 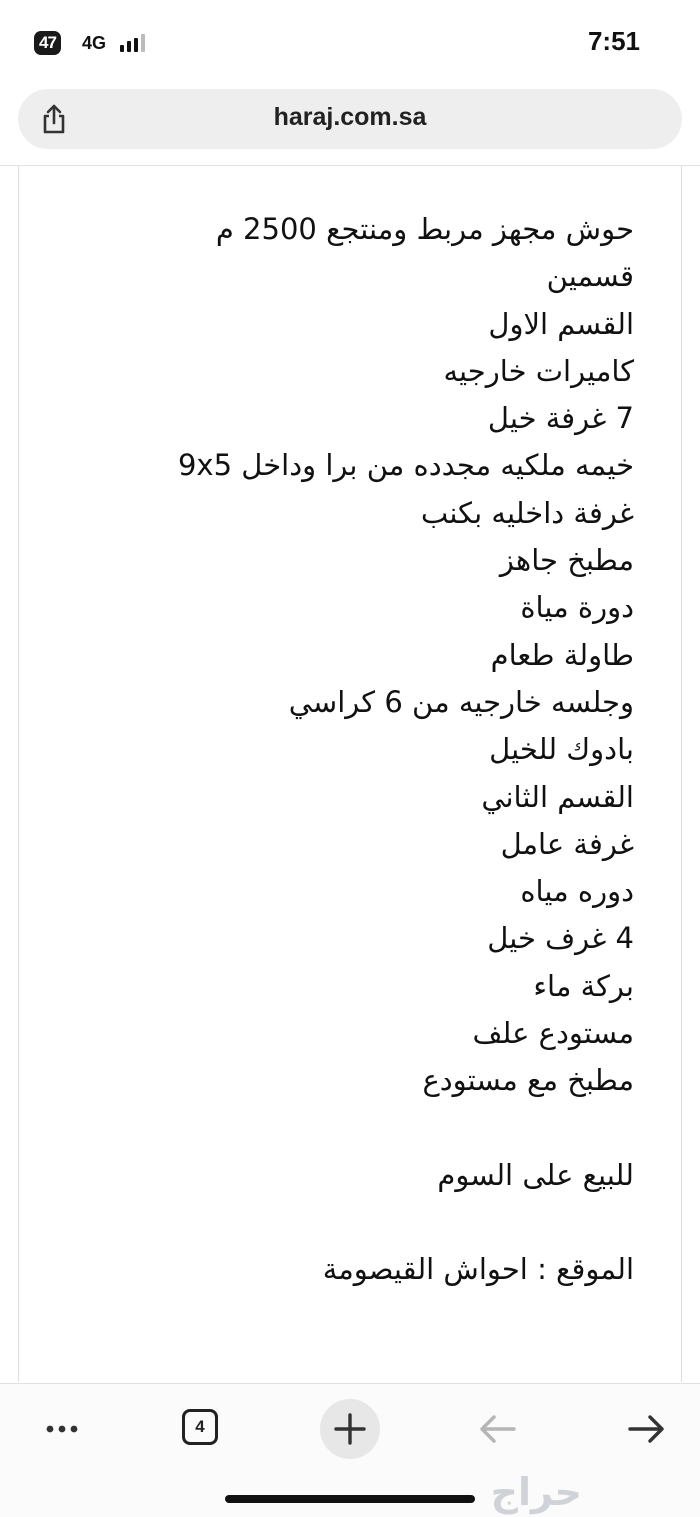 I want to click on browser-toolbar: 4 حراج, so click(x=350, y=1450).